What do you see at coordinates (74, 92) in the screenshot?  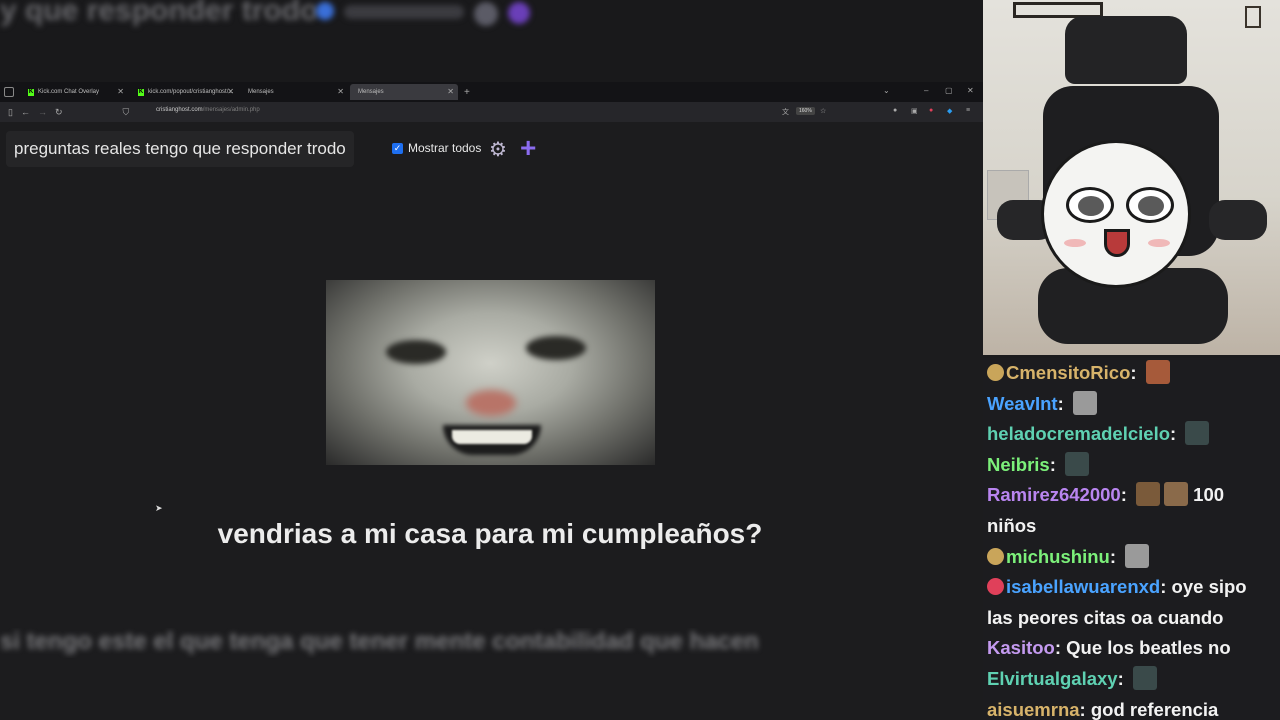 I see `tab-chat-overlay: K Kick.com Chat Overlay ✕` at bounding box center [74, 92].